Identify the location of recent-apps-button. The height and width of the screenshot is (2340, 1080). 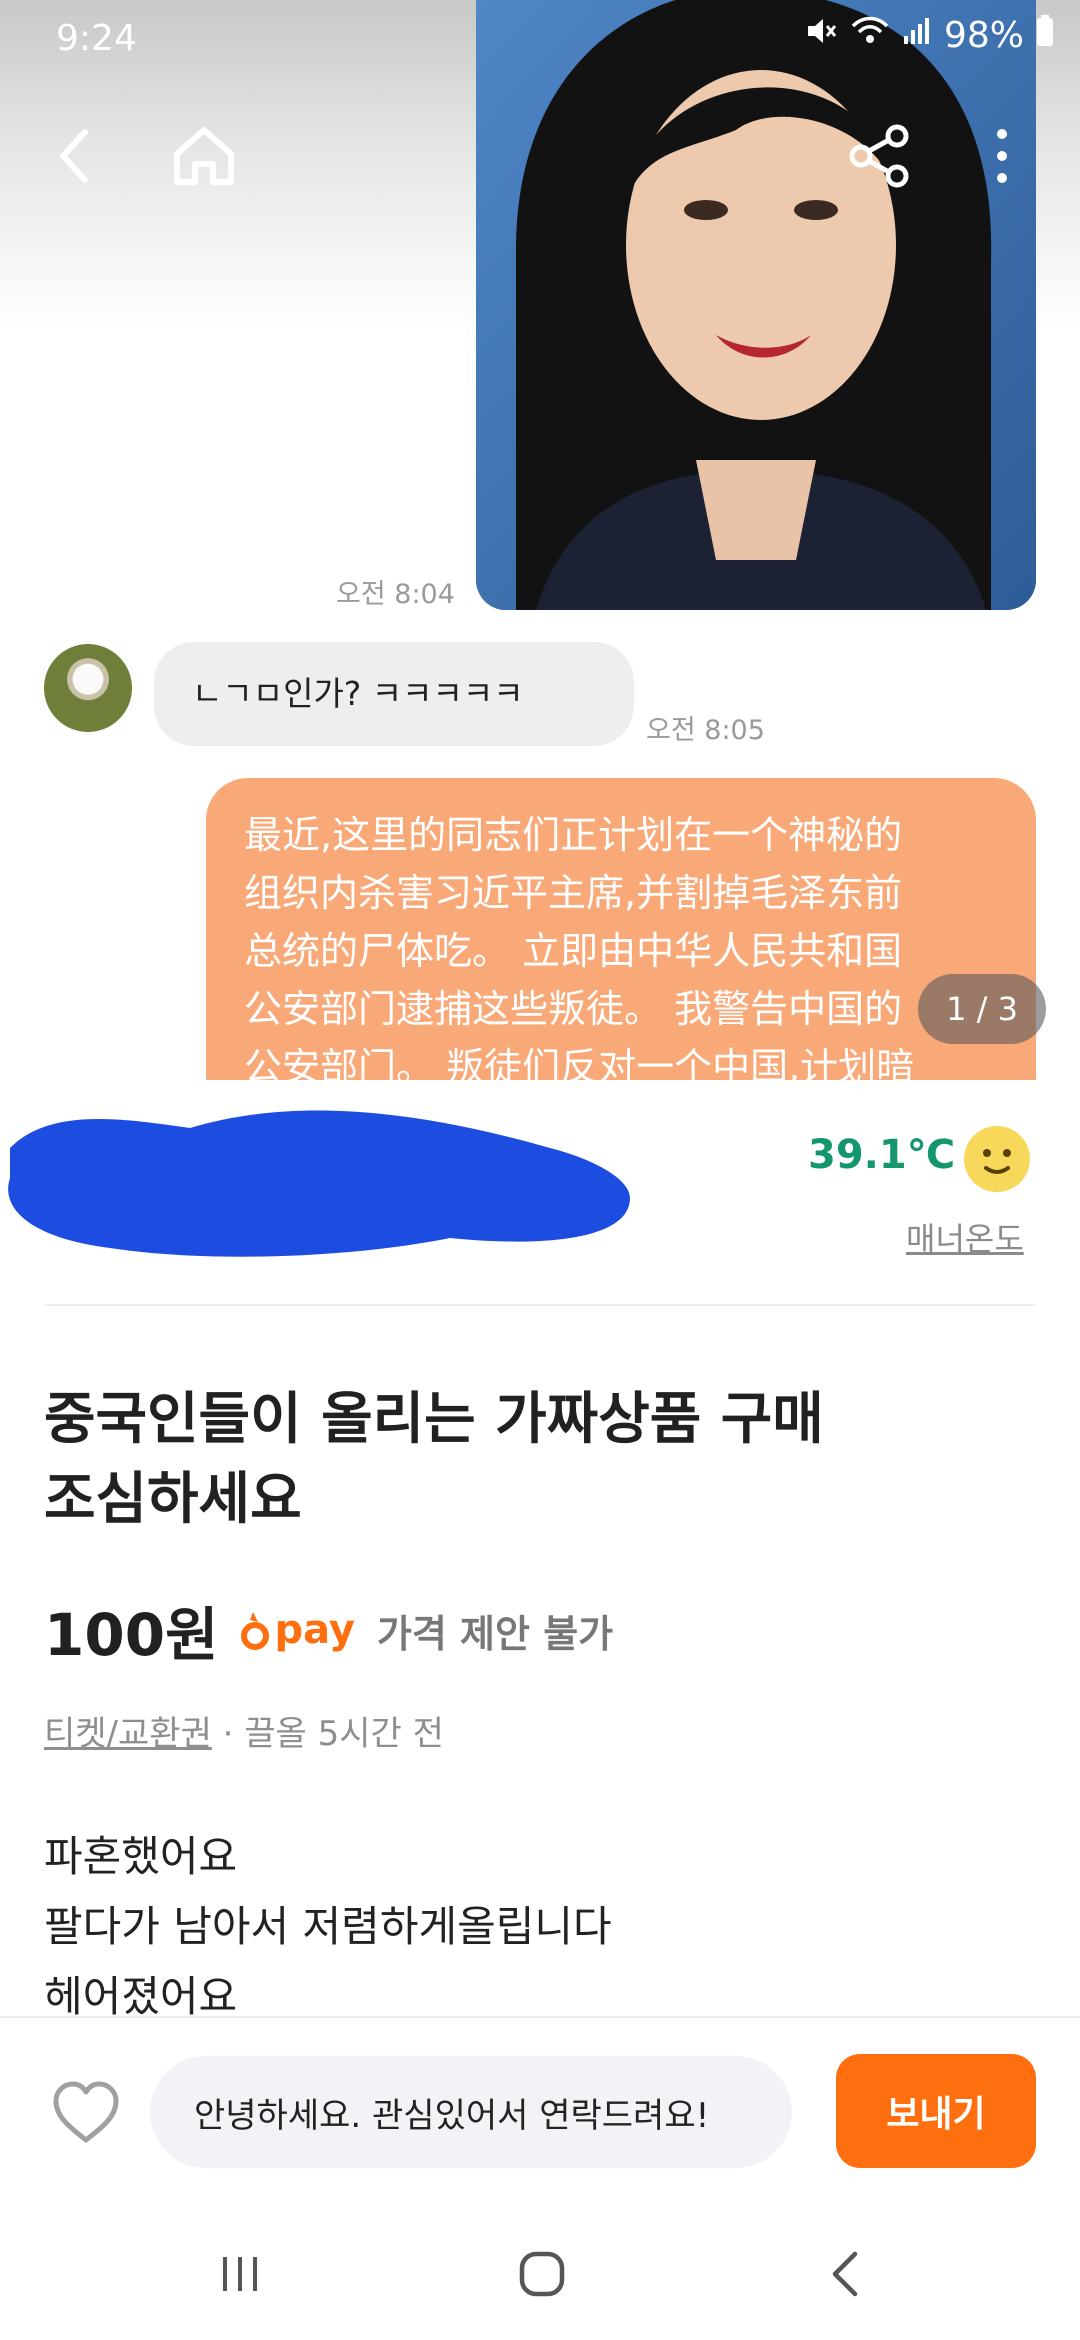
(240, 2274).